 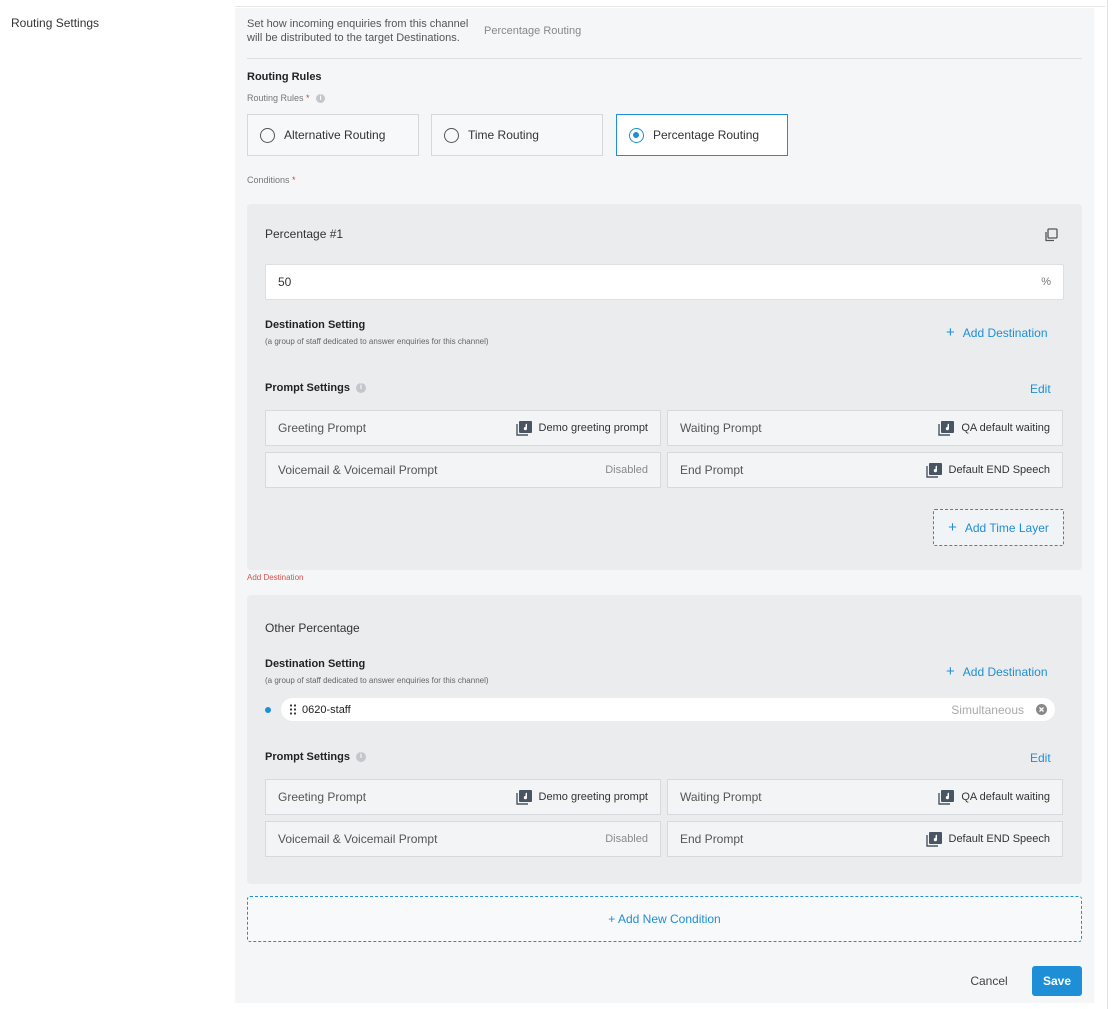 I want to click on cancel-button: Cancel, so click(x=989, y=981).